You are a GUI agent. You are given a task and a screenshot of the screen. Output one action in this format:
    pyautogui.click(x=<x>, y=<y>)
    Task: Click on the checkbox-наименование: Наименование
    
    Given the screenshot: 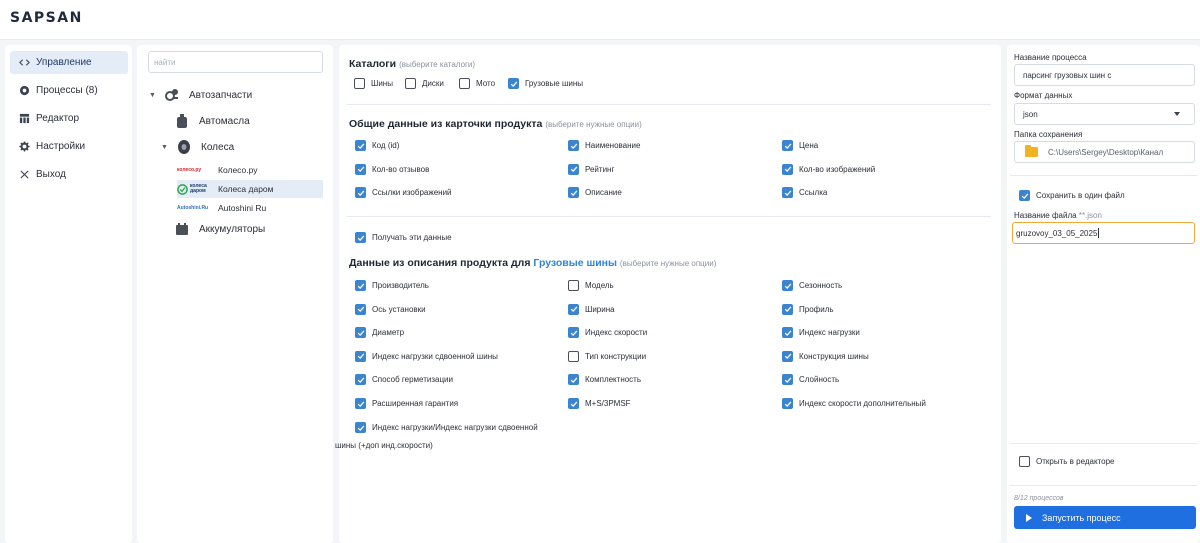 What is the action you would take?
    pyautogui.click(x=604, y=145)
    